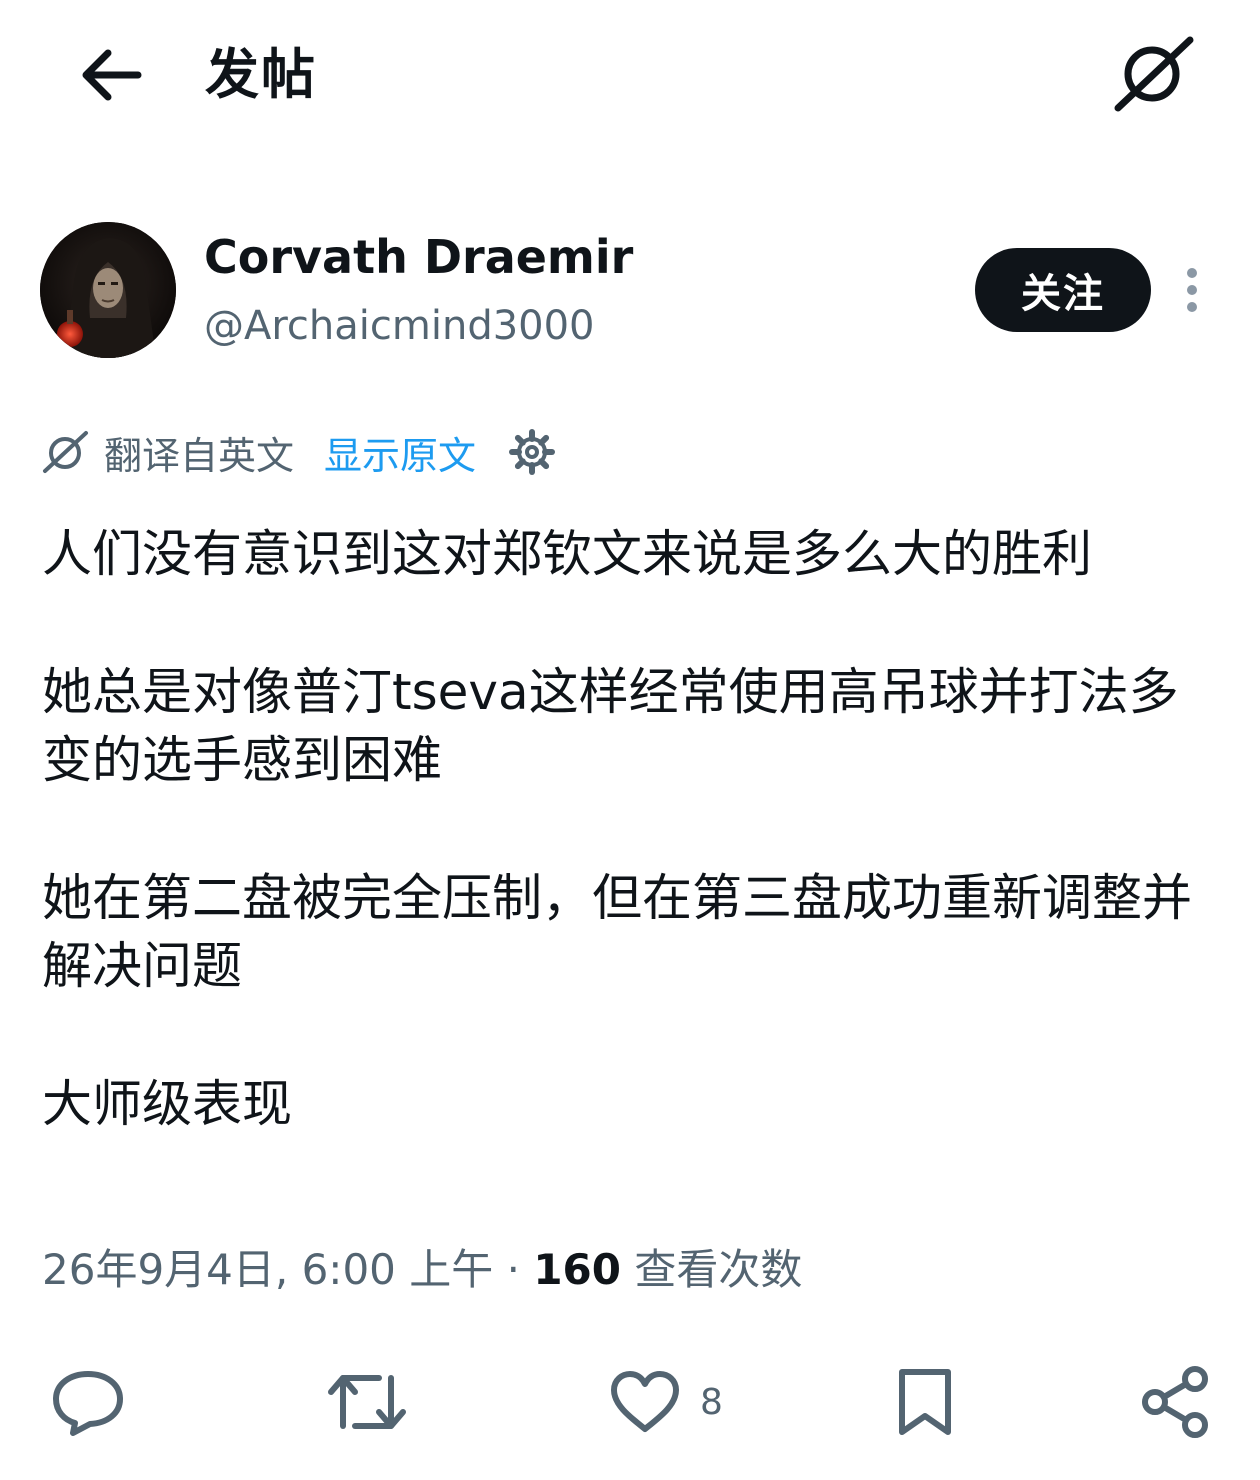 This screenshot has width=1260, height=1480. I want to click on post-paragraph: 她总是对像普汀tseva这样经常使用高吊球并打法多变的选手感到困难, so click(610, 726).